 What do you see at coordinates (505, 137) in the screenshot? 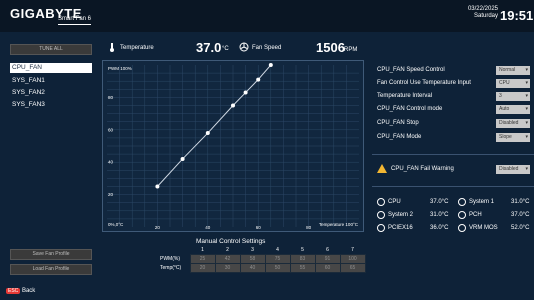
I see `fan-mode-value: Slope` at bounding box center [505, 137].